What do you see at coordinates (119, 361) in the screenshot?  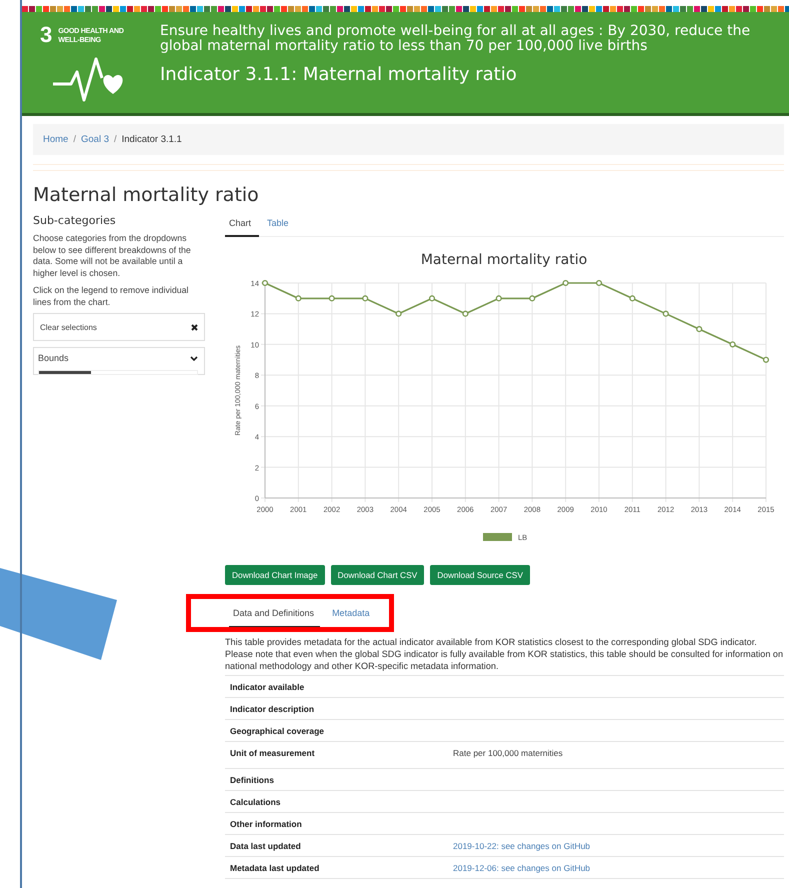 I see `bounds-dropdown: Bounds` at bounding box center [119, 361].